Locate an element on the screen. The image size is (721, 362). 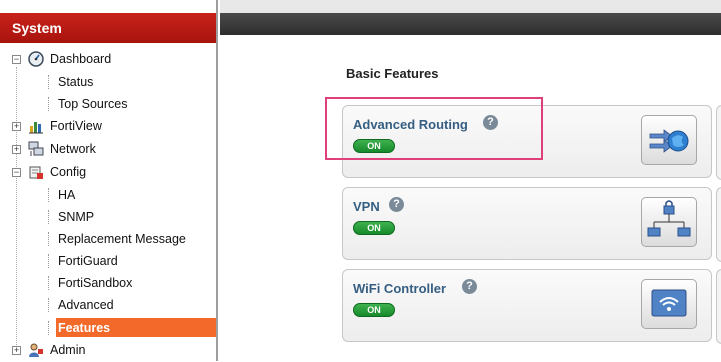
sidebar-item-status: Status is located at coordinates (108, 83).